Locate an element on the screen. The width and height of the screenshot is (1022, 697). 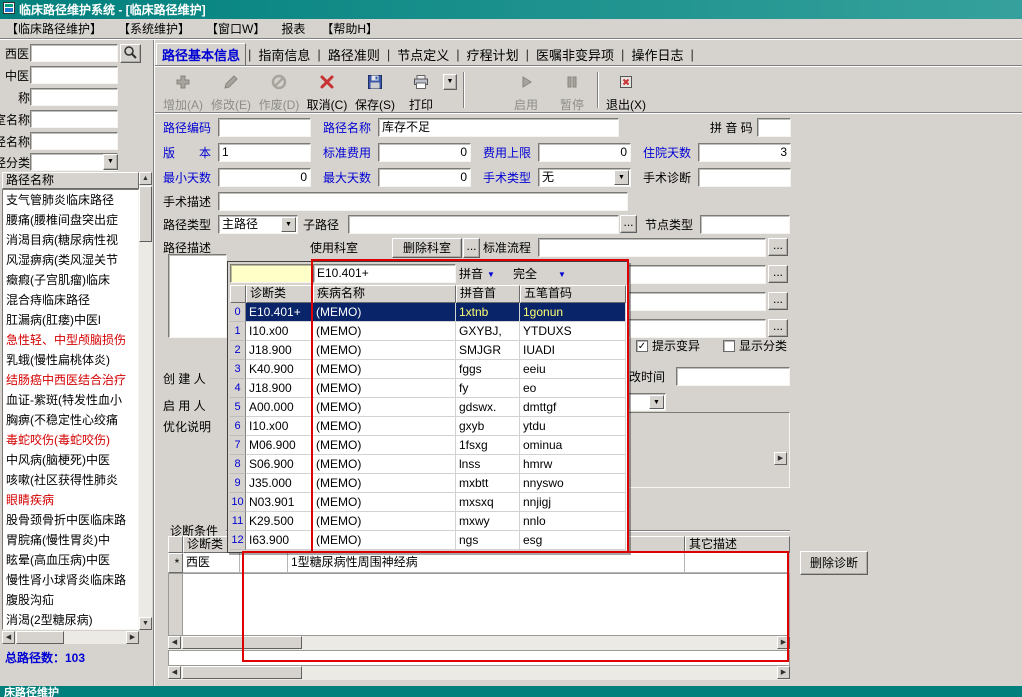
node-type-field is located at coordinates (745, 224).